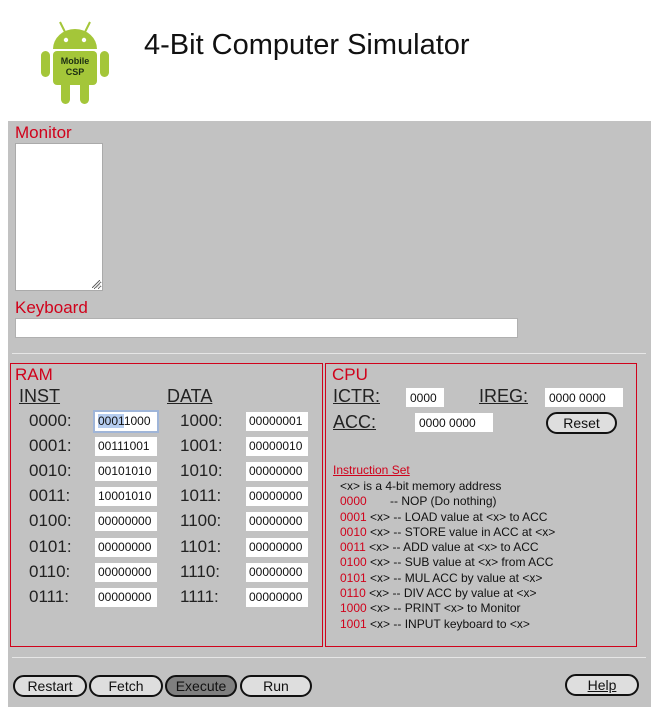 The width and height of the screenshot is (666, 720). Describe the element at coordinates (137, 421) in the screenshot. I see `unselected-text: 1000` at that location.